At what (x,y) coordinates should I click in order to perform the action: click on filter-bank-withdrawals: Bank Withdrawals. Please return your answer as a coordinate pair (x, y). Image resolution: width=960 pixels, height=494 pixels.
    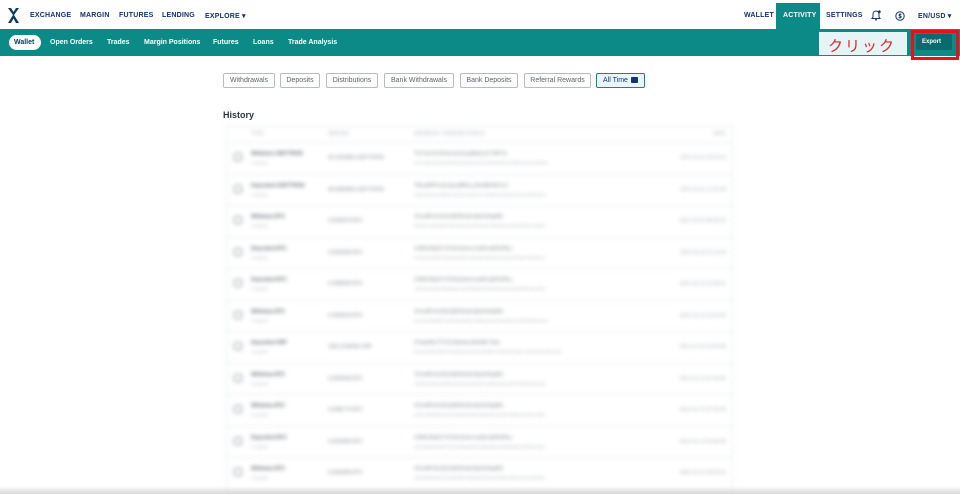
    Looking at the image, I should click on (419, 80).